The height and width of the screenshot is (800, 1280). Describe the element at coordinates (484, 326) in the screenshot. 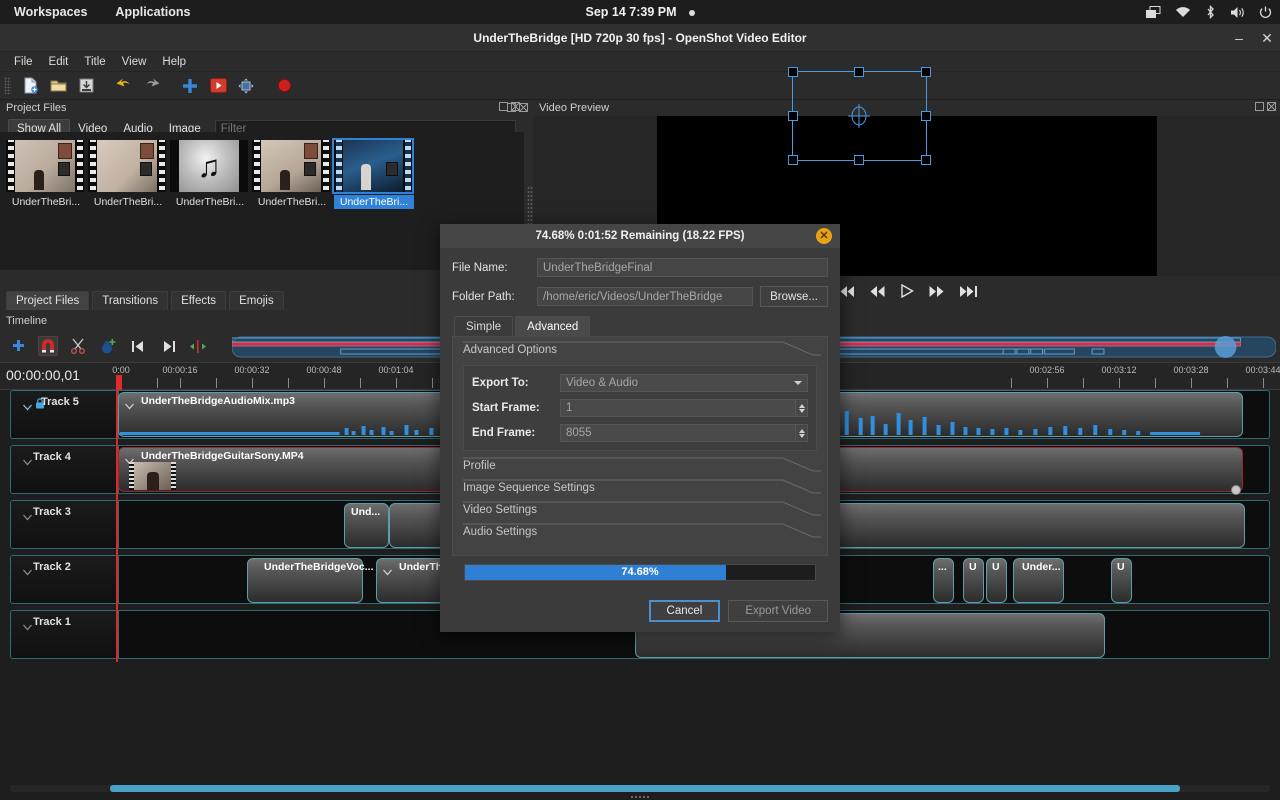

I see `tab-simple: Simple` at that location.